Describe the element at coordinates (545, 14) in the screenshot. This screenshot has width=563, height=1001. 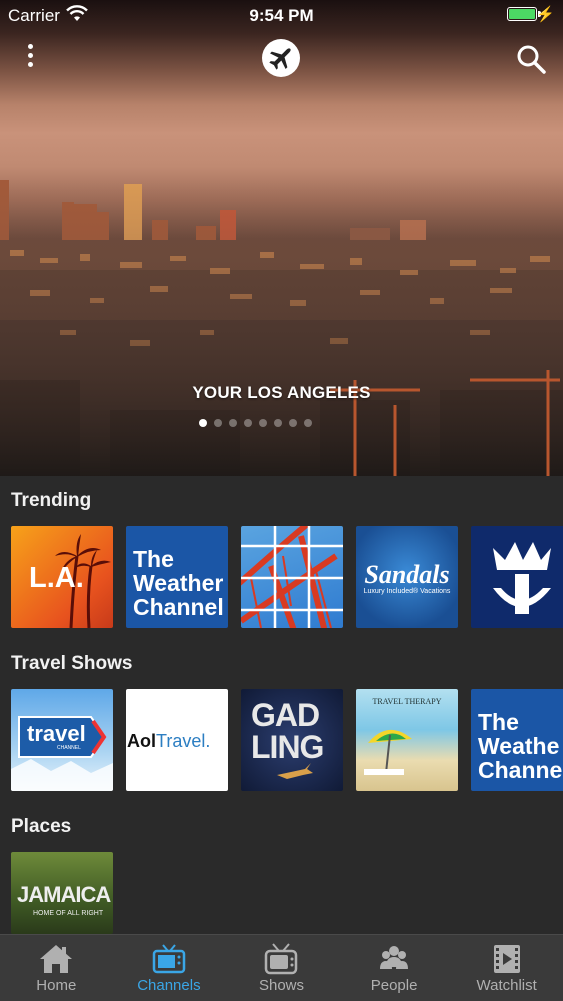
I see `charging-icon: ⚡` at that location.